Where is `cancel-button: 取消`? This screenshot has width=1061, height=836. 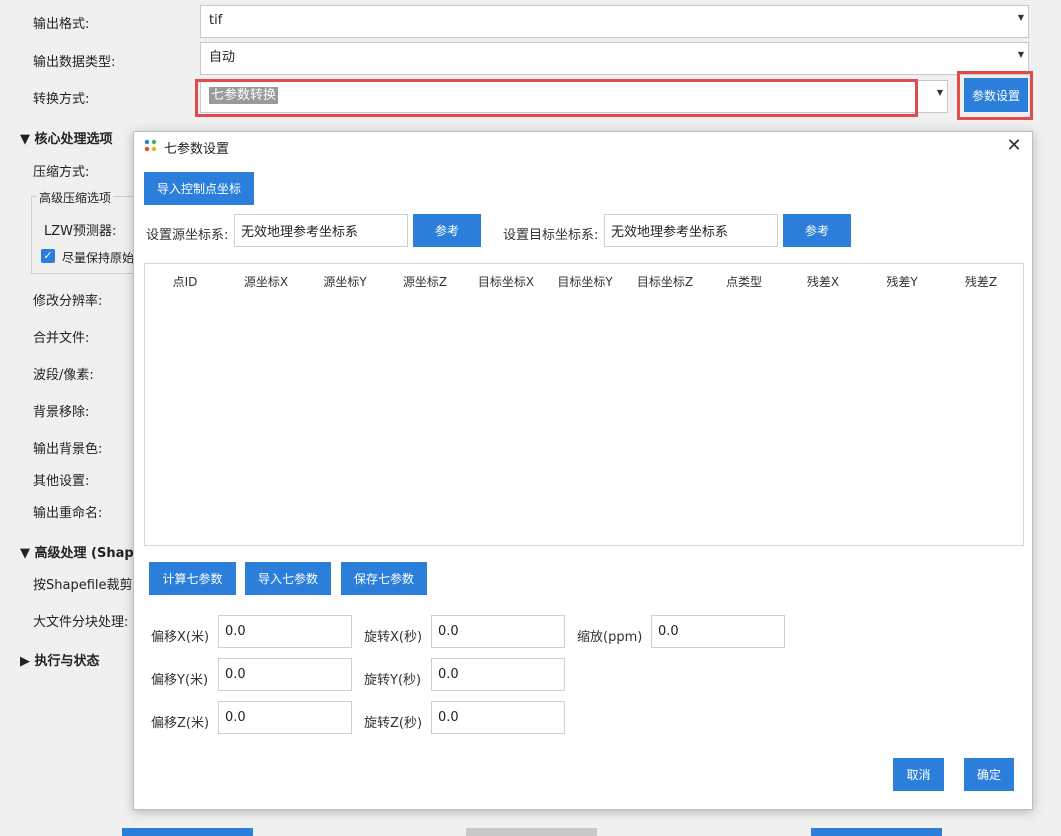 cancel-button: 取消 is located at coordinates (918, 774).